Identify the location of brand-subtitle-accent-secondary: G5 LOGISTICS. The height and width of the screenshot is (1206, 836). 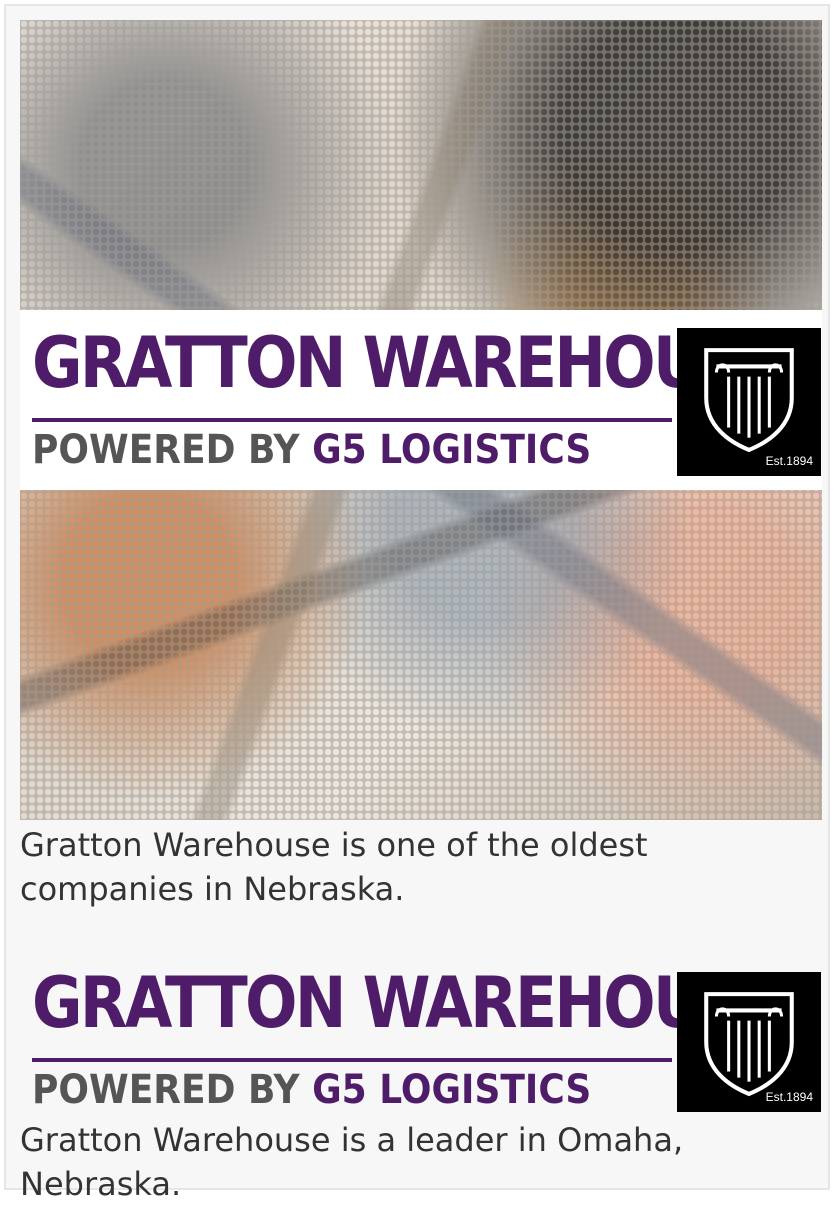
(452, 1090).